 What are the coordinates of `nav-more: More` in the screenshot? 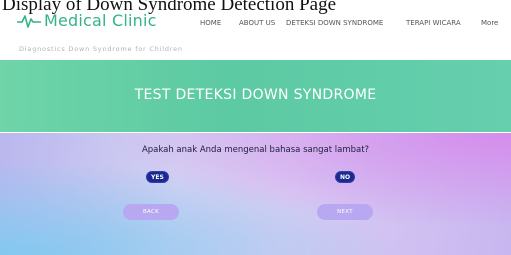 It's located at (489, 23).